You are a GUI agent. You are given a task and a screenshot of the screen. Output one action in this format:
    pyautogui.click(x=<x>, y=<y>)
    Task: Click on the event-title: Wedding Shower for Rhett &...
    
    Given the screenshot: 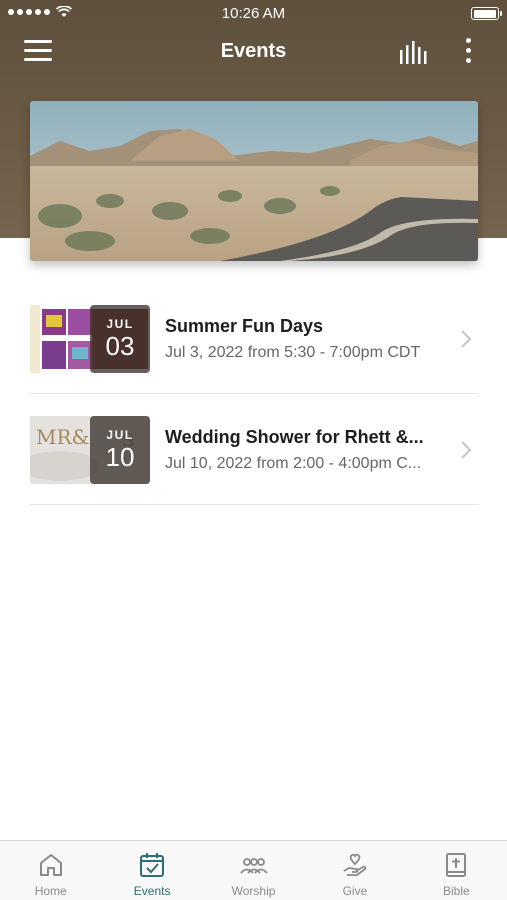 What is the action you would take?
    pyautogui.click(x=294, y=437)
    